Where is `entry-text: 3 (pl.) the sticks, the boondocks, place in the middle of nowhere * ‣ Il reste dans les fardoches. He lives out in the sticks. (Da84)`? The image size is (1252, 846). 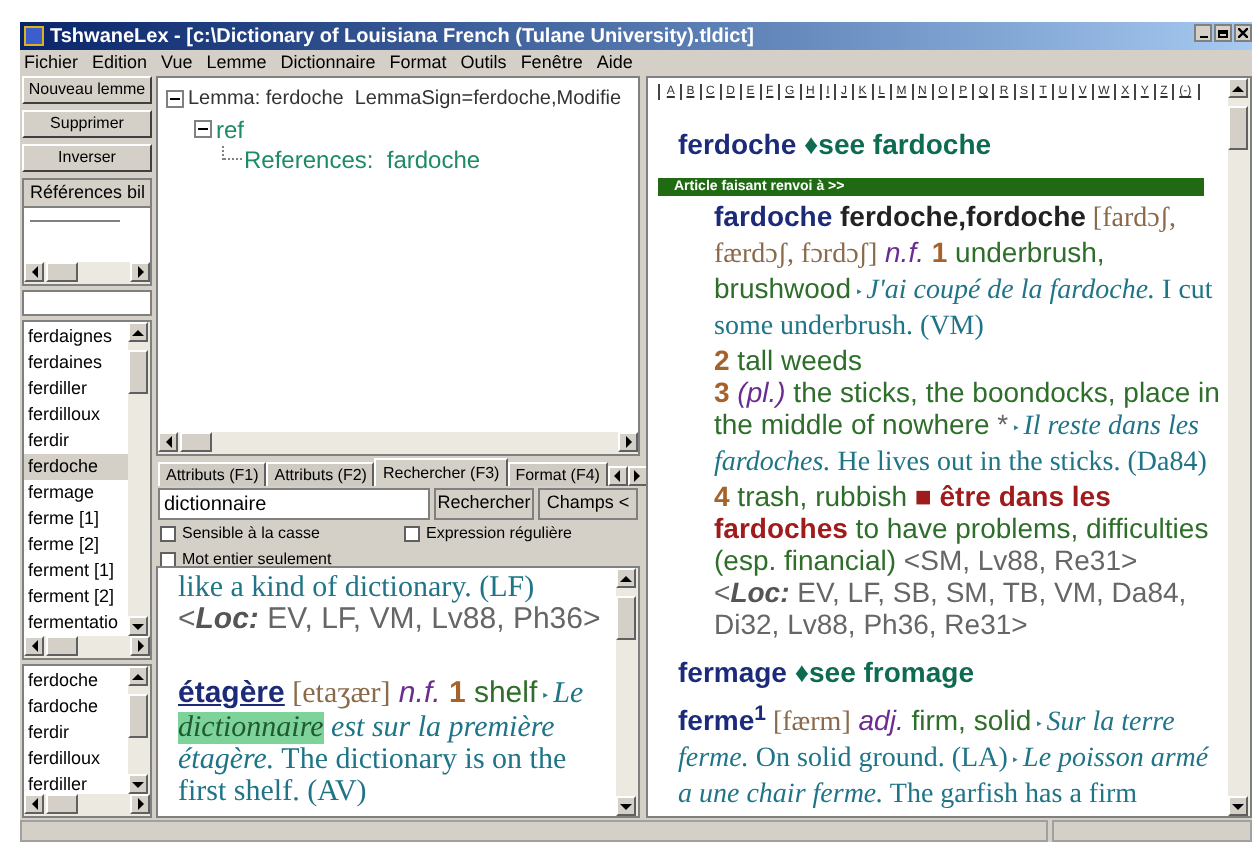
entry-text: 3 (pl.) the sticks, the boondocks, place in the middle of nowhere * ‣ Il reste dans les fardoches. He lives out in the sticks. (Da84) is located at coordinates (967, 428).